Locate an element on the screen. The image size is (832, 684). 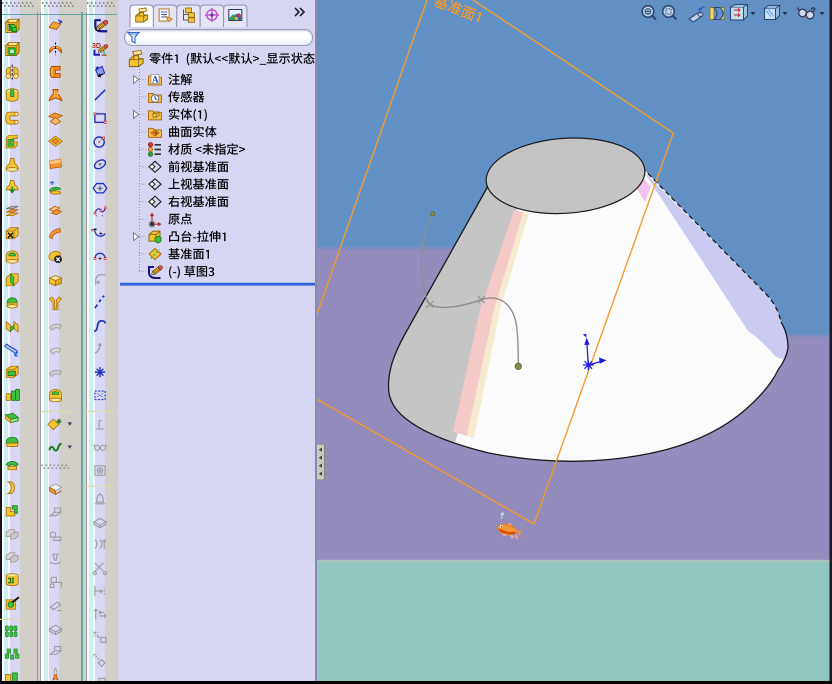
svg-text: A is located at coordinates (155, 80).